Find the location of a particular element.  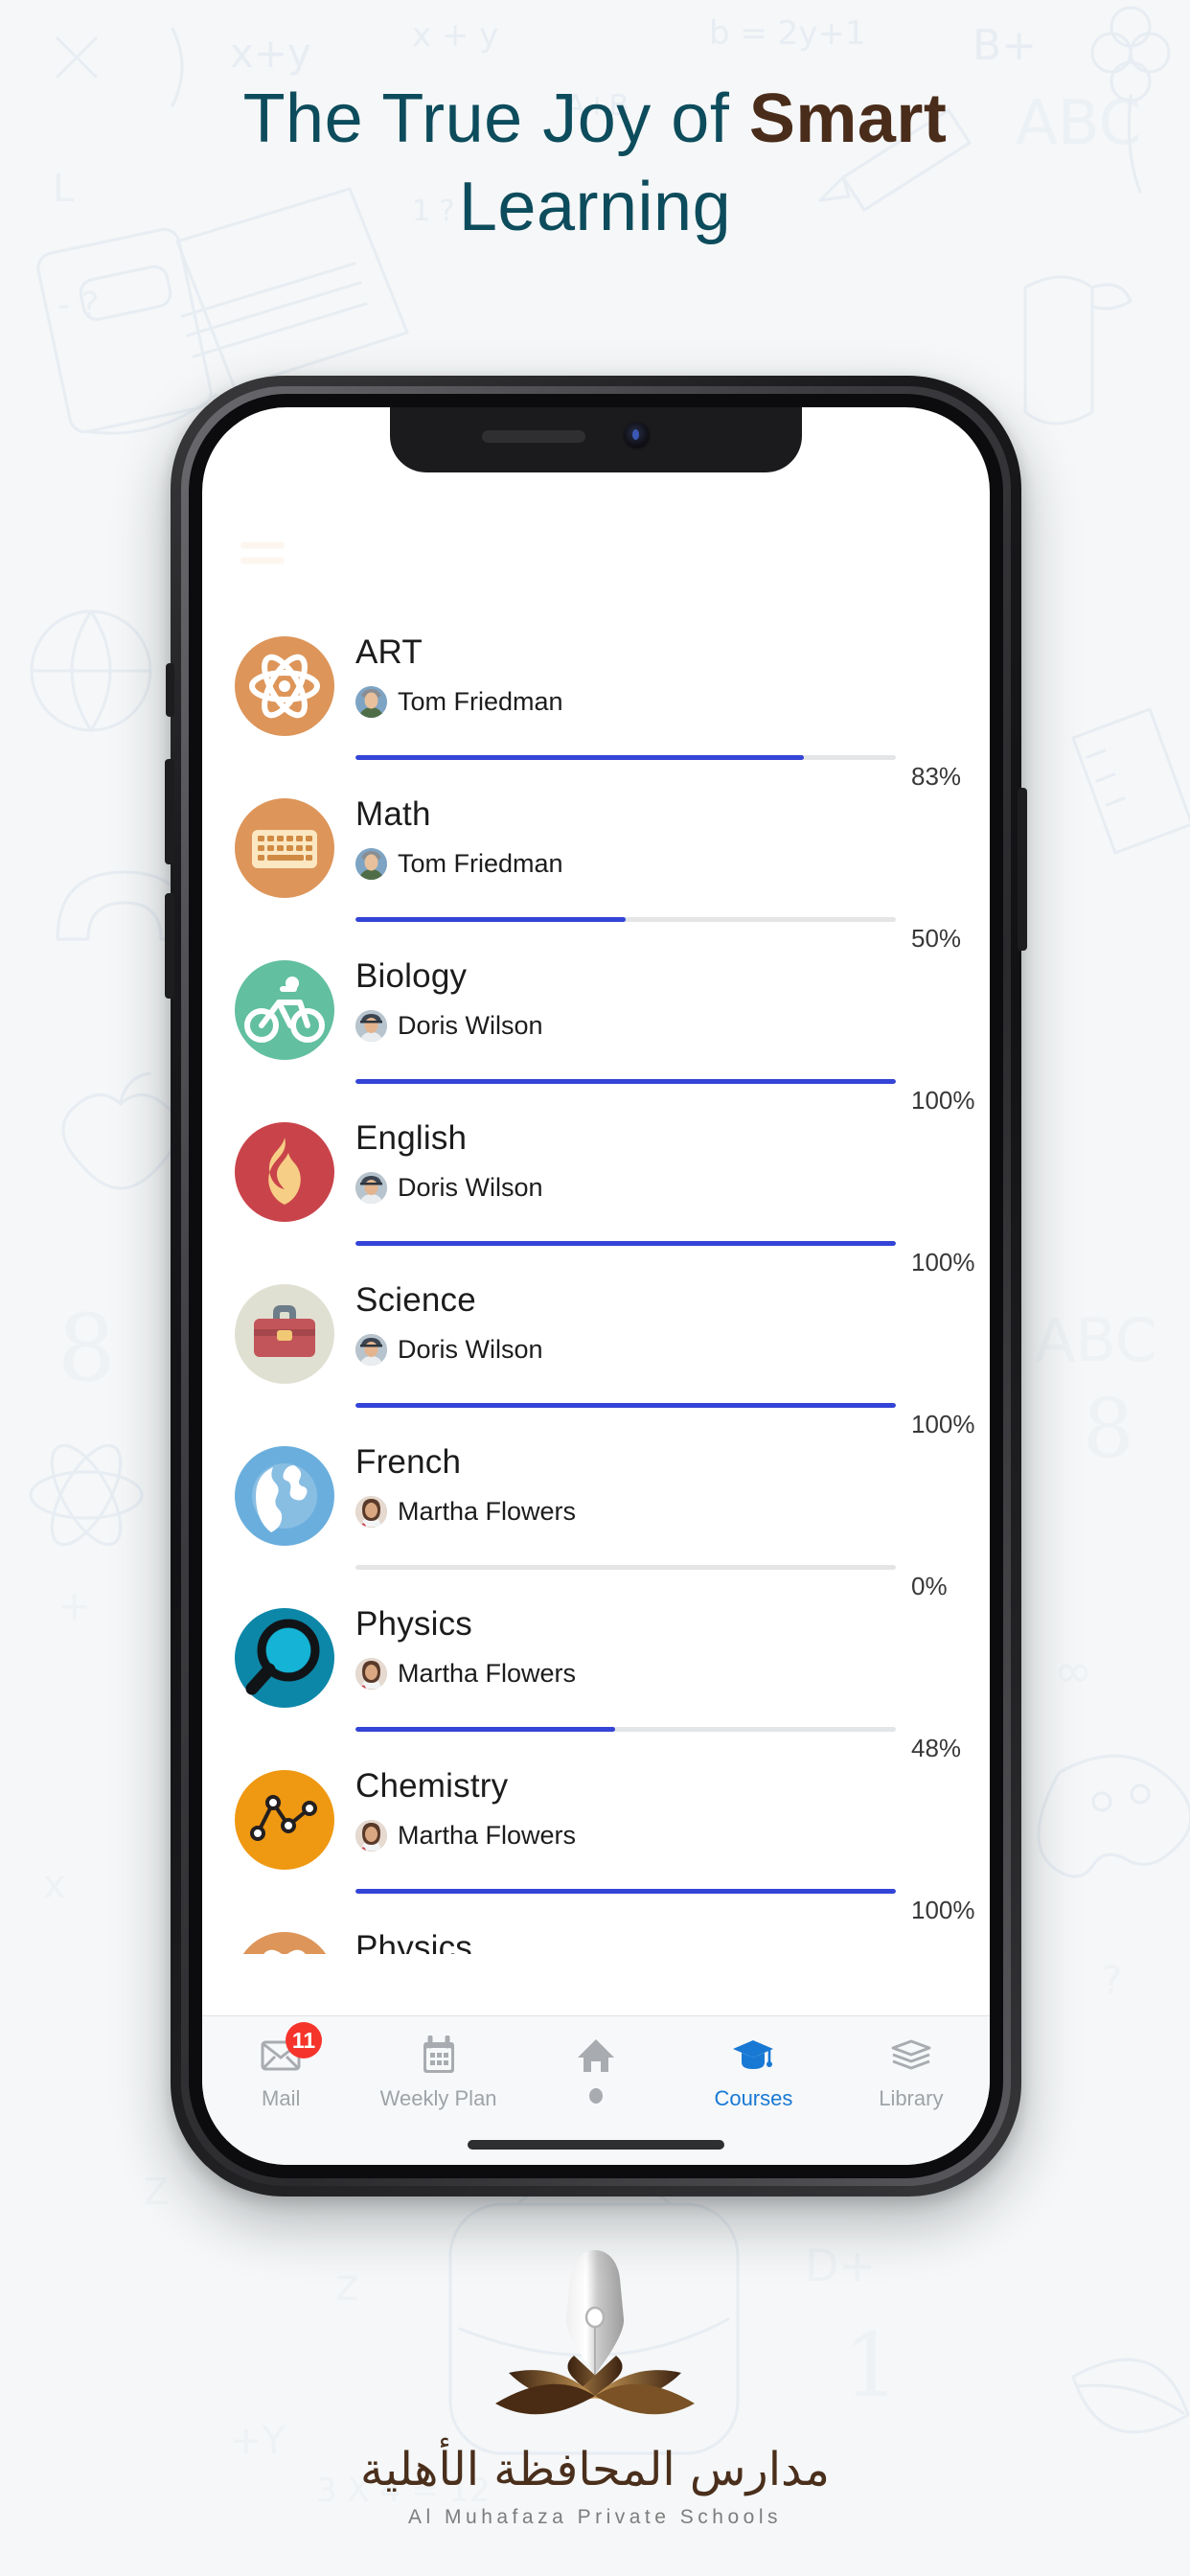

app-title: Courses is located at coordinates (596, 552).